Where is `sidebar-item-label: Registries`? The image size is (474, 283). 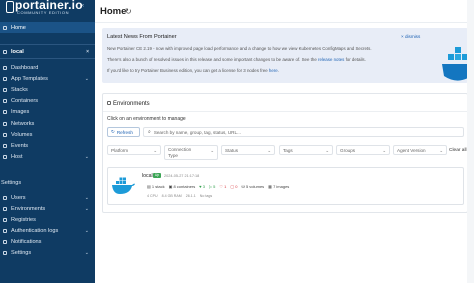 sidebar-item-label: Registries is located at coordinates (23, 220).